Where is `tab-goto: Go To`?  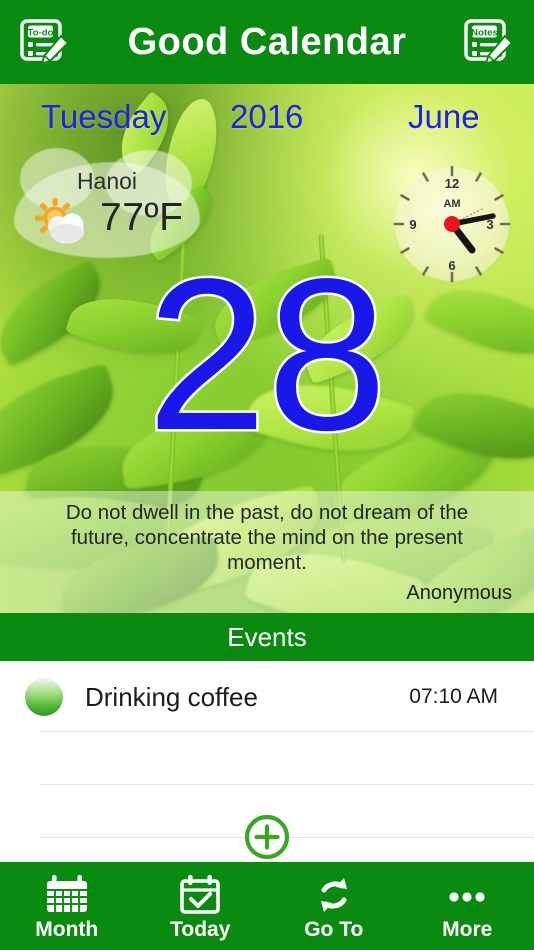 tab-goto: Go To is located at coordinates (334, 906).